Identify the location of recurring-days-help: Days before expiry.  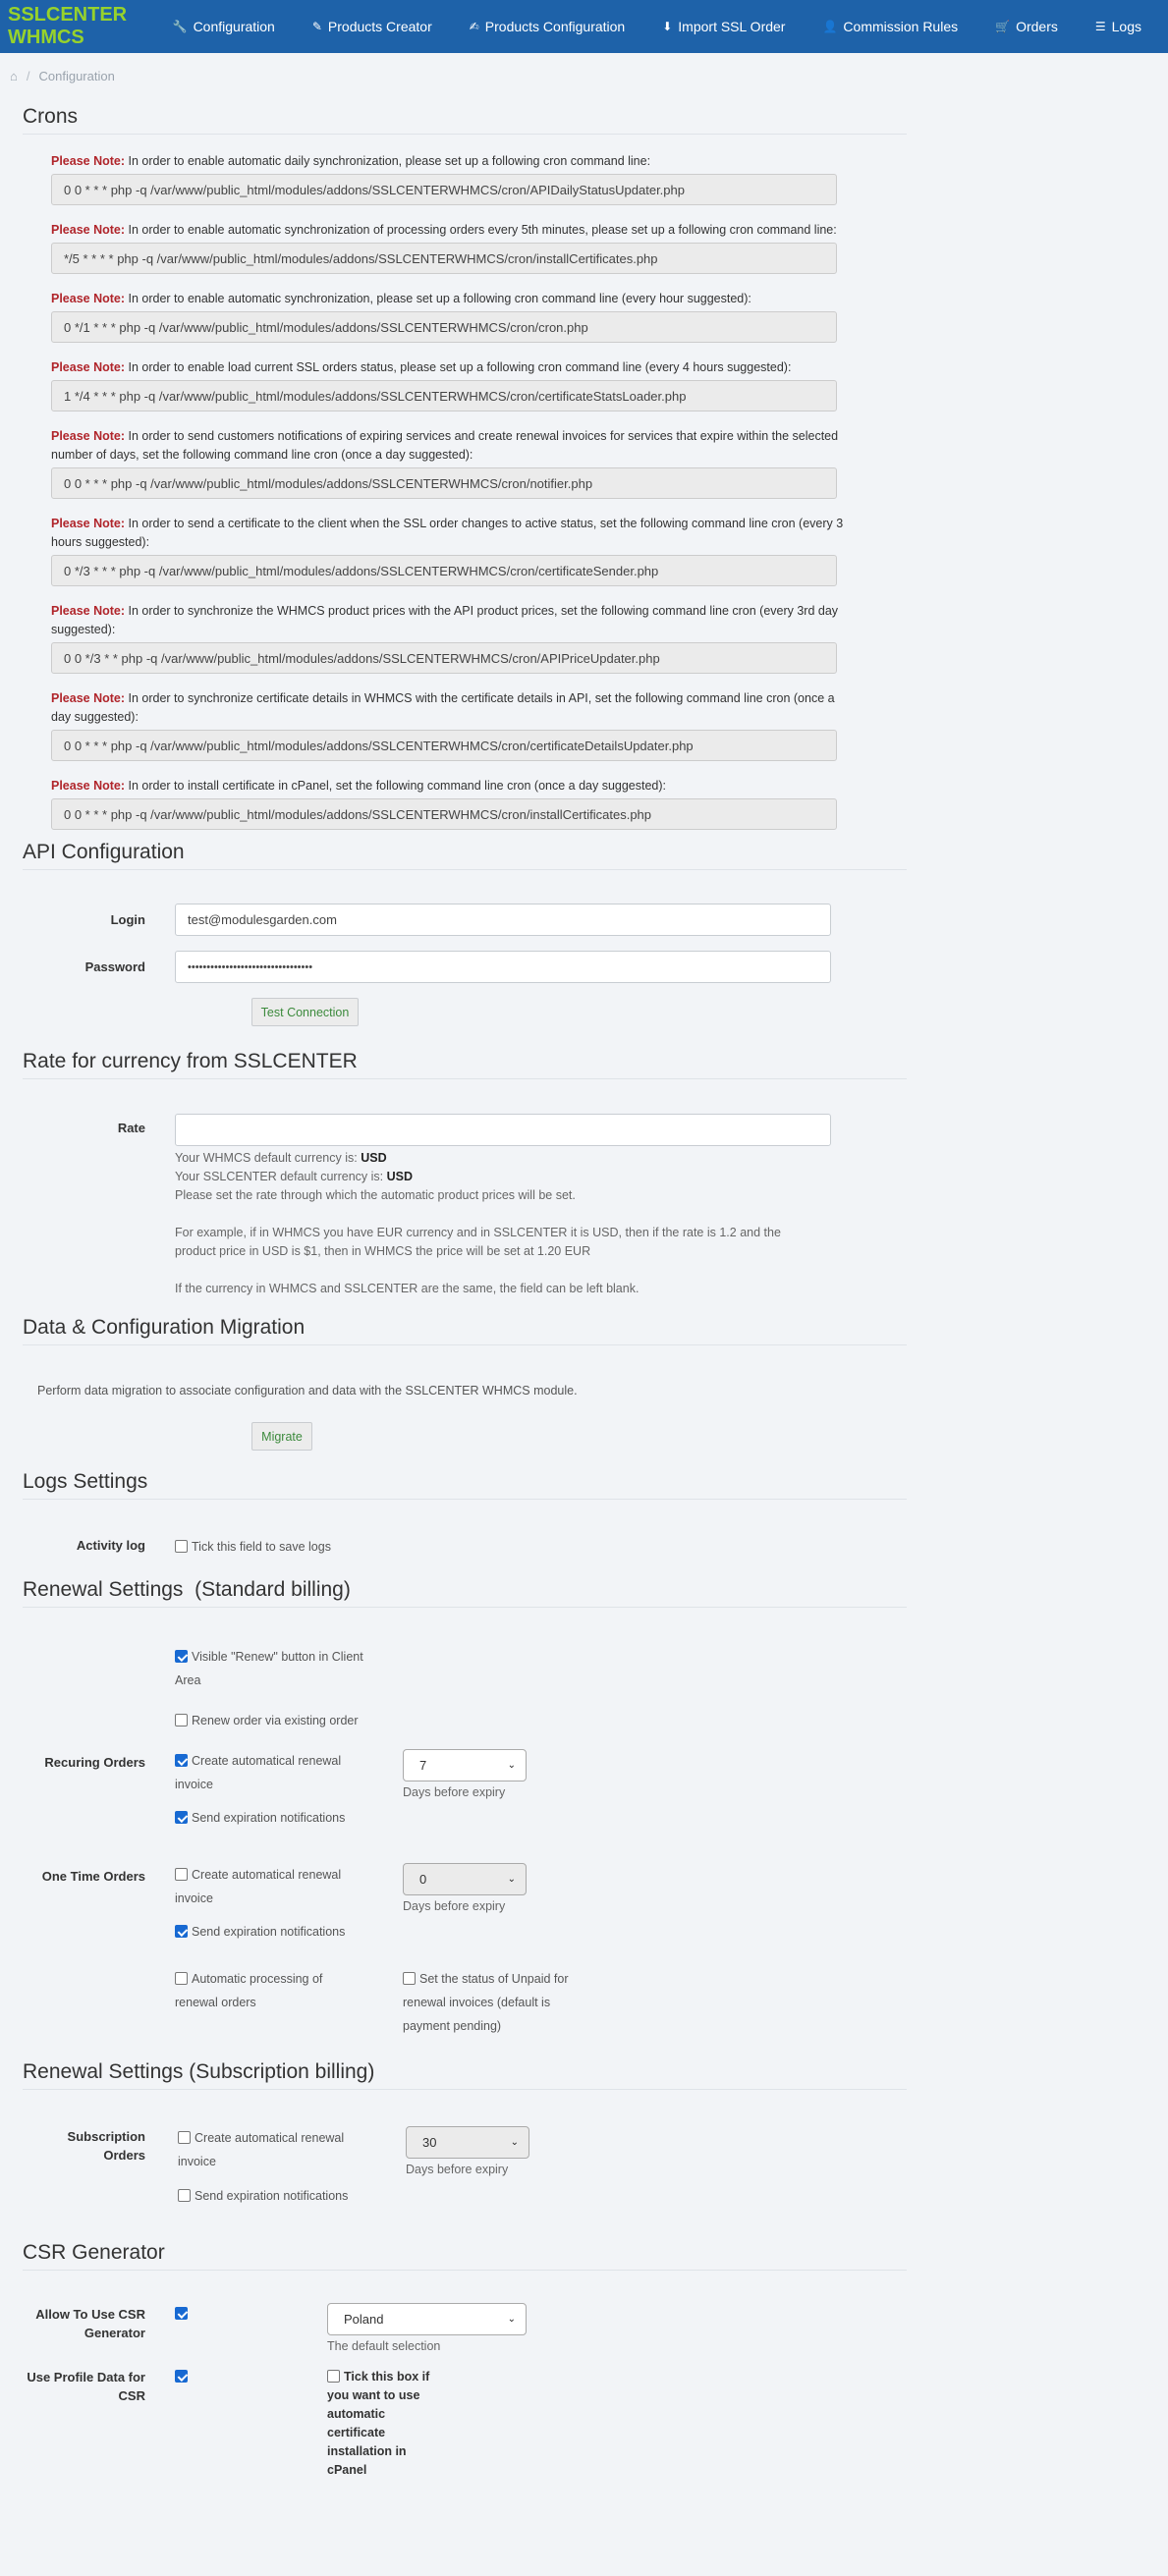
(454, 1792).